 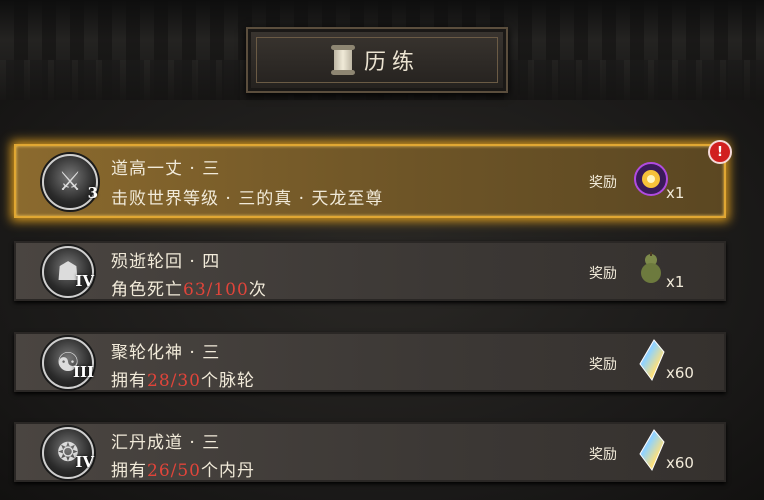 What do you see at coordinates (651, 179) in the screenshot?
I see `glowing-orb-icon` at bounding box center [651, 179].